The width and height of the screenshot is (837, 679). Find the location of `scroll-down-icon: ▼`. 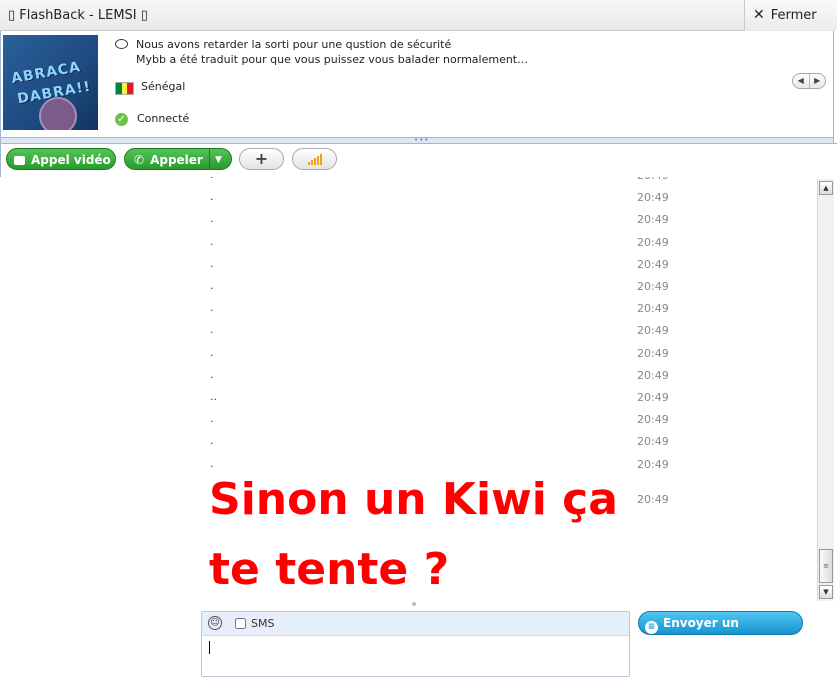

scroll-down-icon: ▼ is located at coordinates (826, 592).